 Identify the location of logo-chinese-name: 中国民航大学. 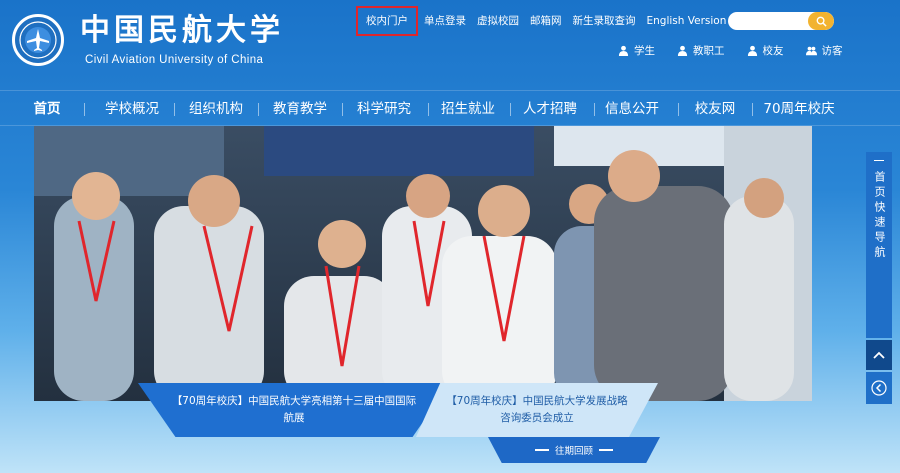
(182, 31).